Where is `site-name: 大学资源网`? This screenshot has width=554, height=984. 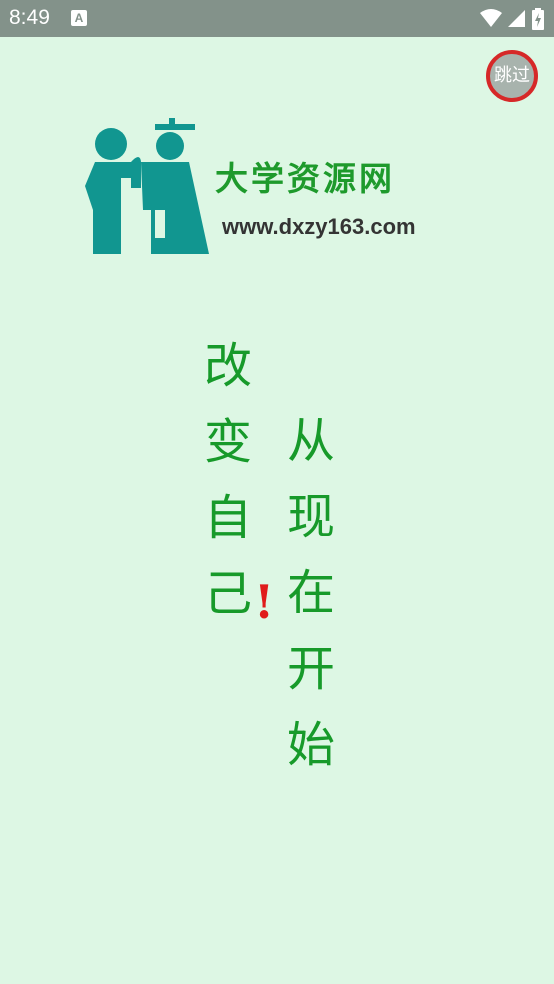 site-name: 大学资源网 is located at coordinates (305, 178).